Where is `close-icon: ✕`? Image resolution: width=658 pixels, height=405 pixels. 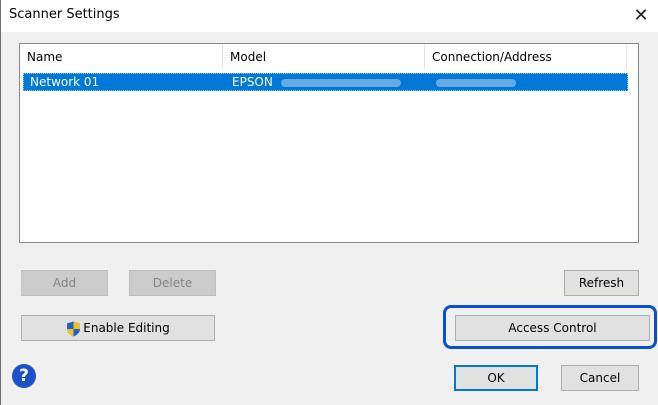 close-icon: ✕ is located at coordinates (641, 16).